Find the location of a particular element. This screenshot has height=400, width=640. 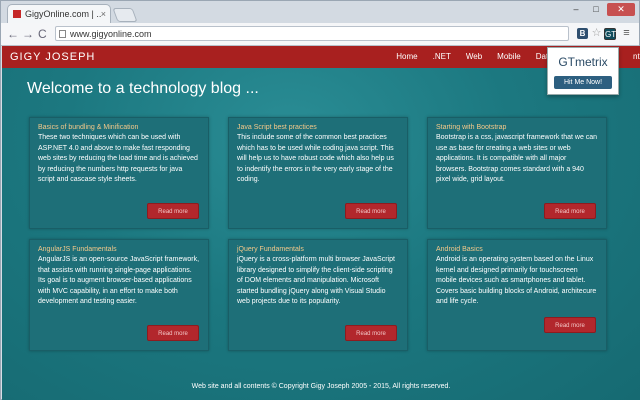

site-menu: Home .NET Web Mobile Database is located at coordinates (475, 56).